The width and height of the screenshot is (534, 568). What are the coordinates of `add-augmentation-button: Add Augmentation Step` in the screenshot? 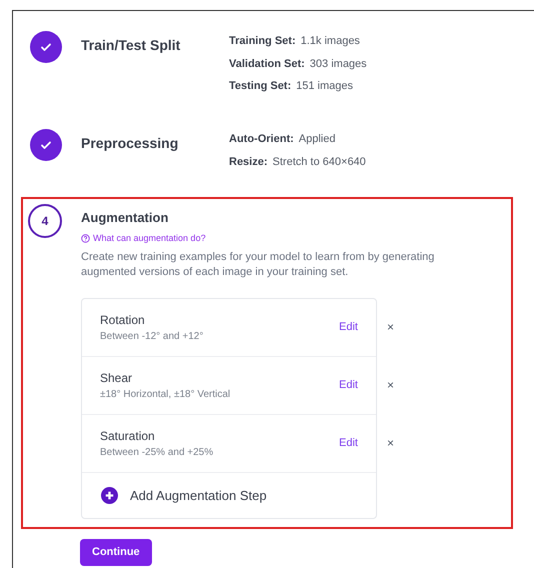 It's located at (229, 495).